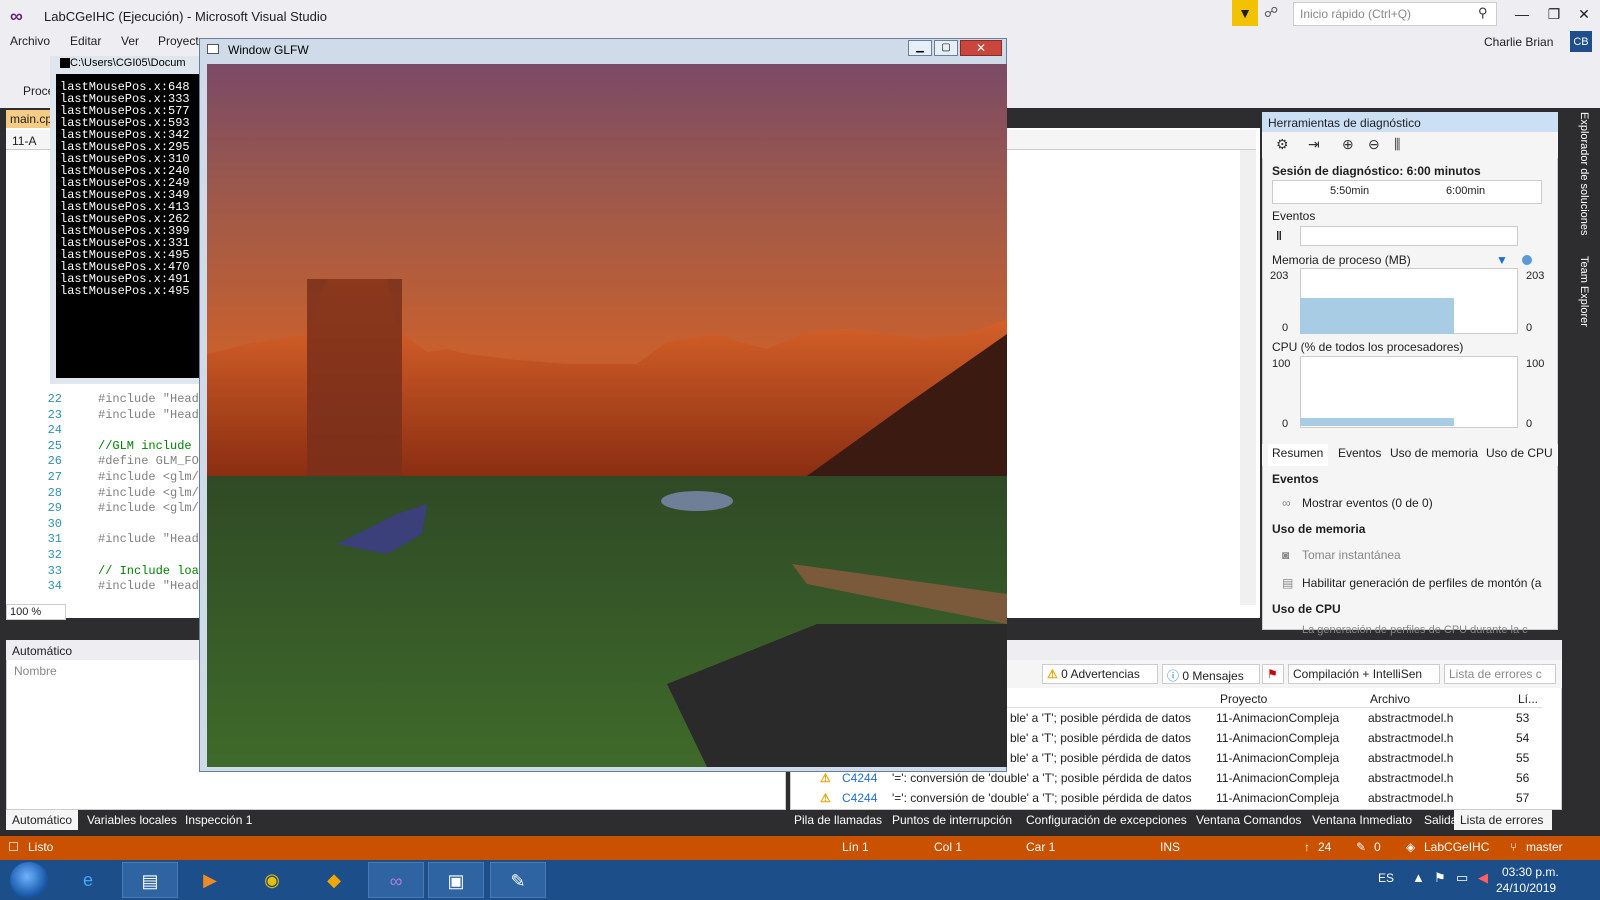  What do you see at coordinates (1243, 699) in the screenshot?
I see `column-header-proyecto: Proyecto` at bounding box center [1243, 699].